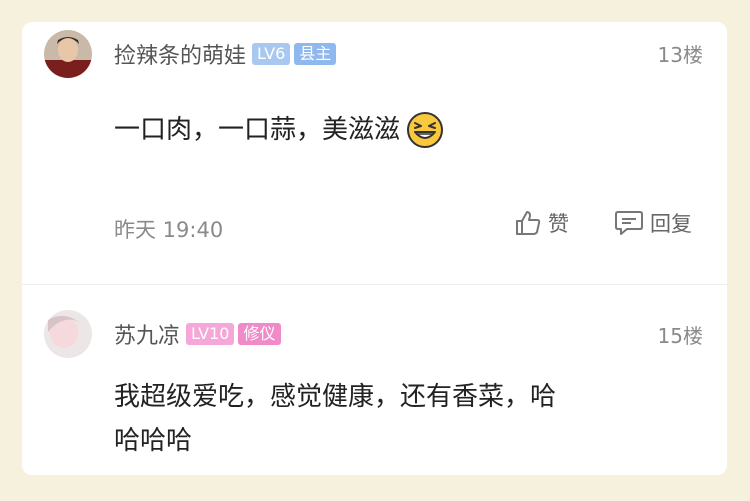 The width and height of the screenshot is (750, 501). What do you see at coordinates (335, 419) in the screenshot?
I see `comment-content: 我超级爱吃，感觉健康，还有香菜，哈 哈哈哈` at bounding box center [335, 419].